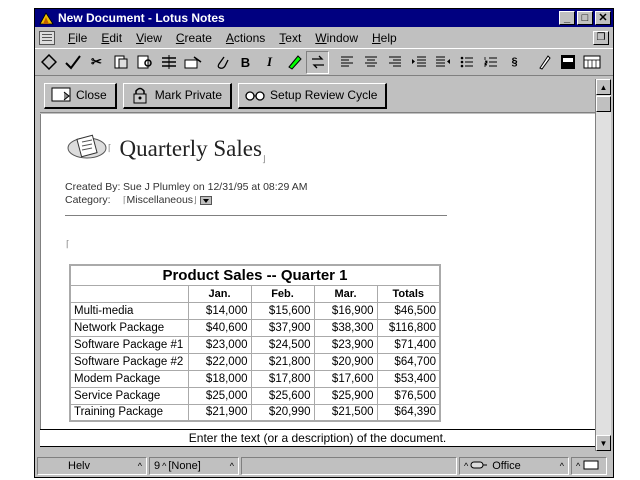  What do you see at coordinates (129, 344) in the screenshot?
I see `table-cell: Software Package #1` at bounding box center [129, 344].